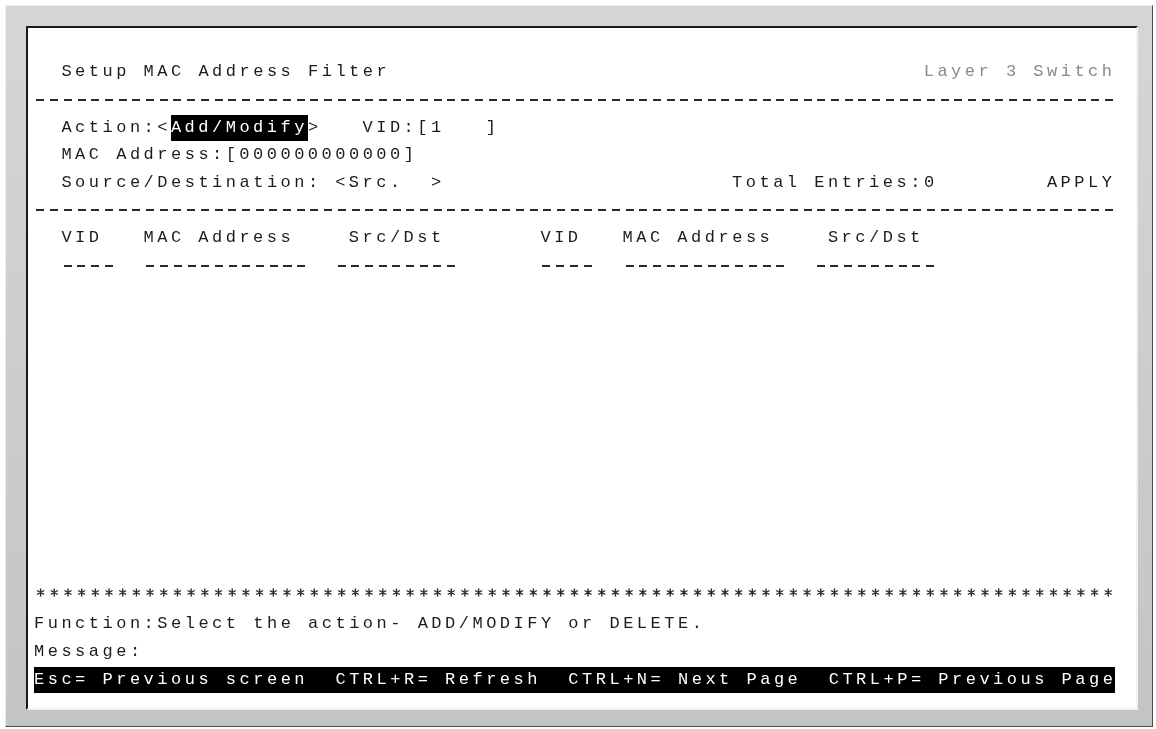  What do you see at coordinates (369, 624) in the screenshot?
I see `function-help-text: Function:Select the action- ADD/MODIFY or DELETE.` at bounding box center [369, 624].